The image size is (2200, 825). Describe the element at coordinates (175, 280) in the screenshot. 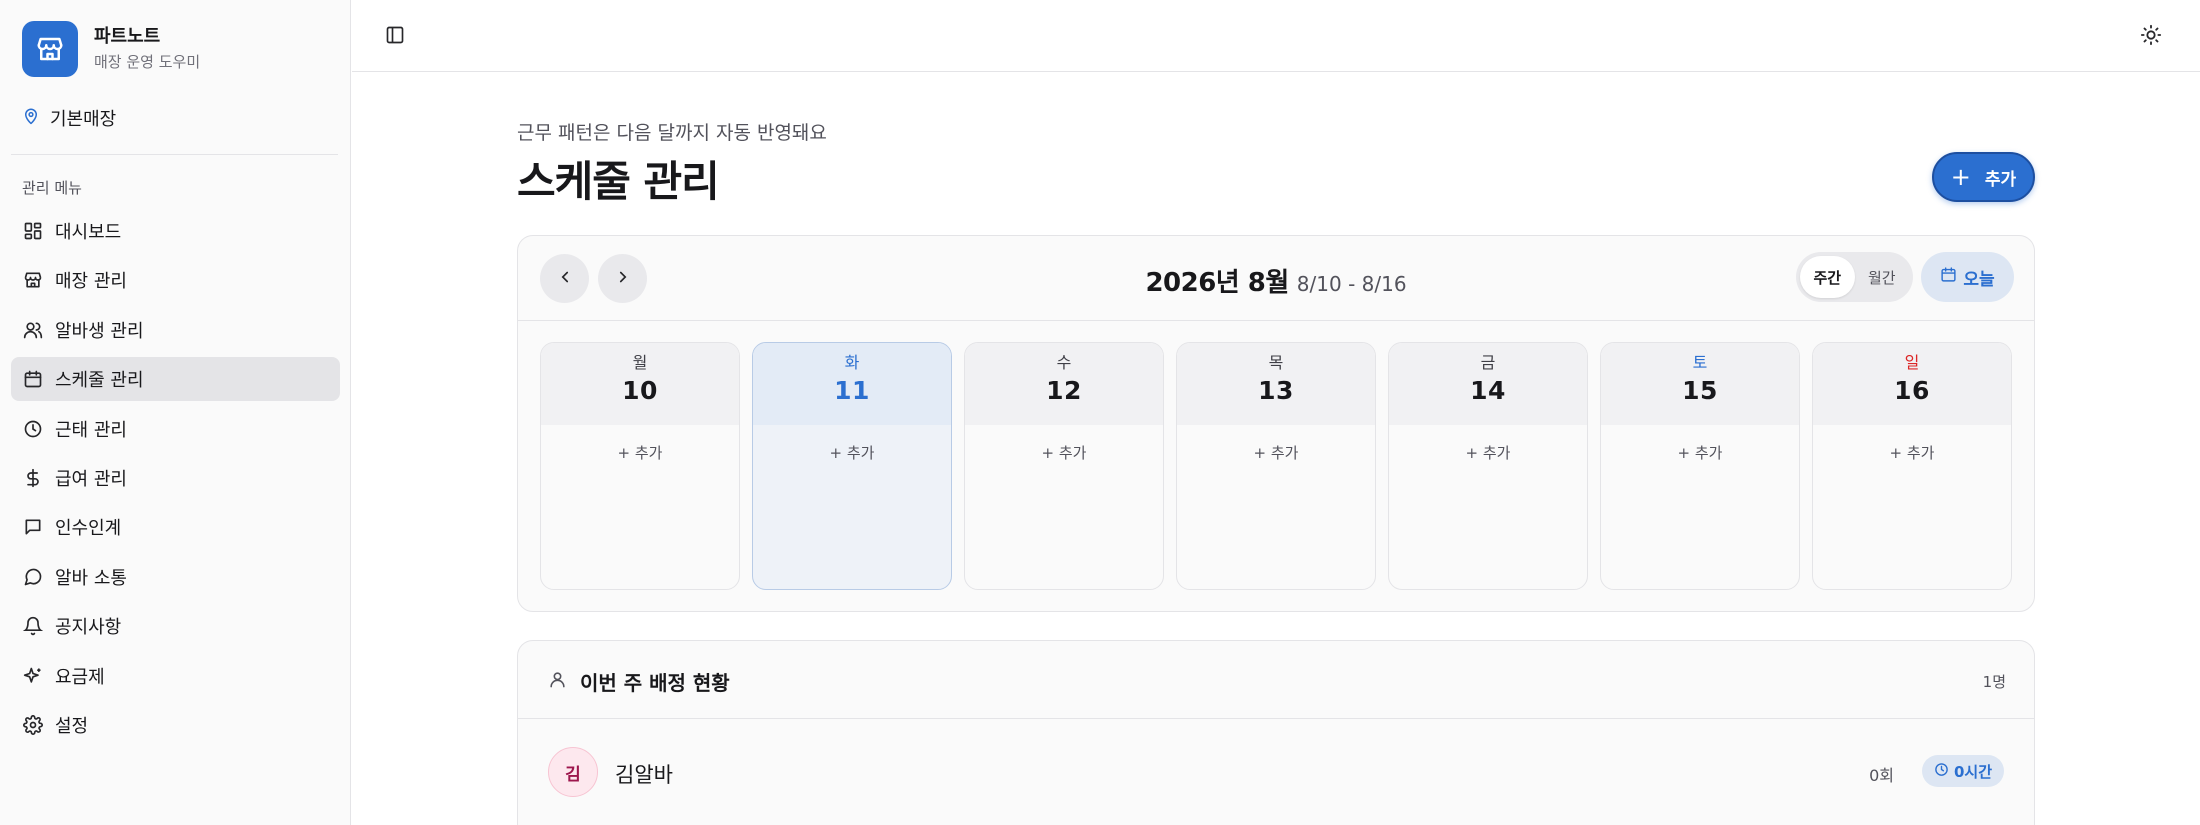

I see `sidebar-item-store: 매장 관리` at that location.